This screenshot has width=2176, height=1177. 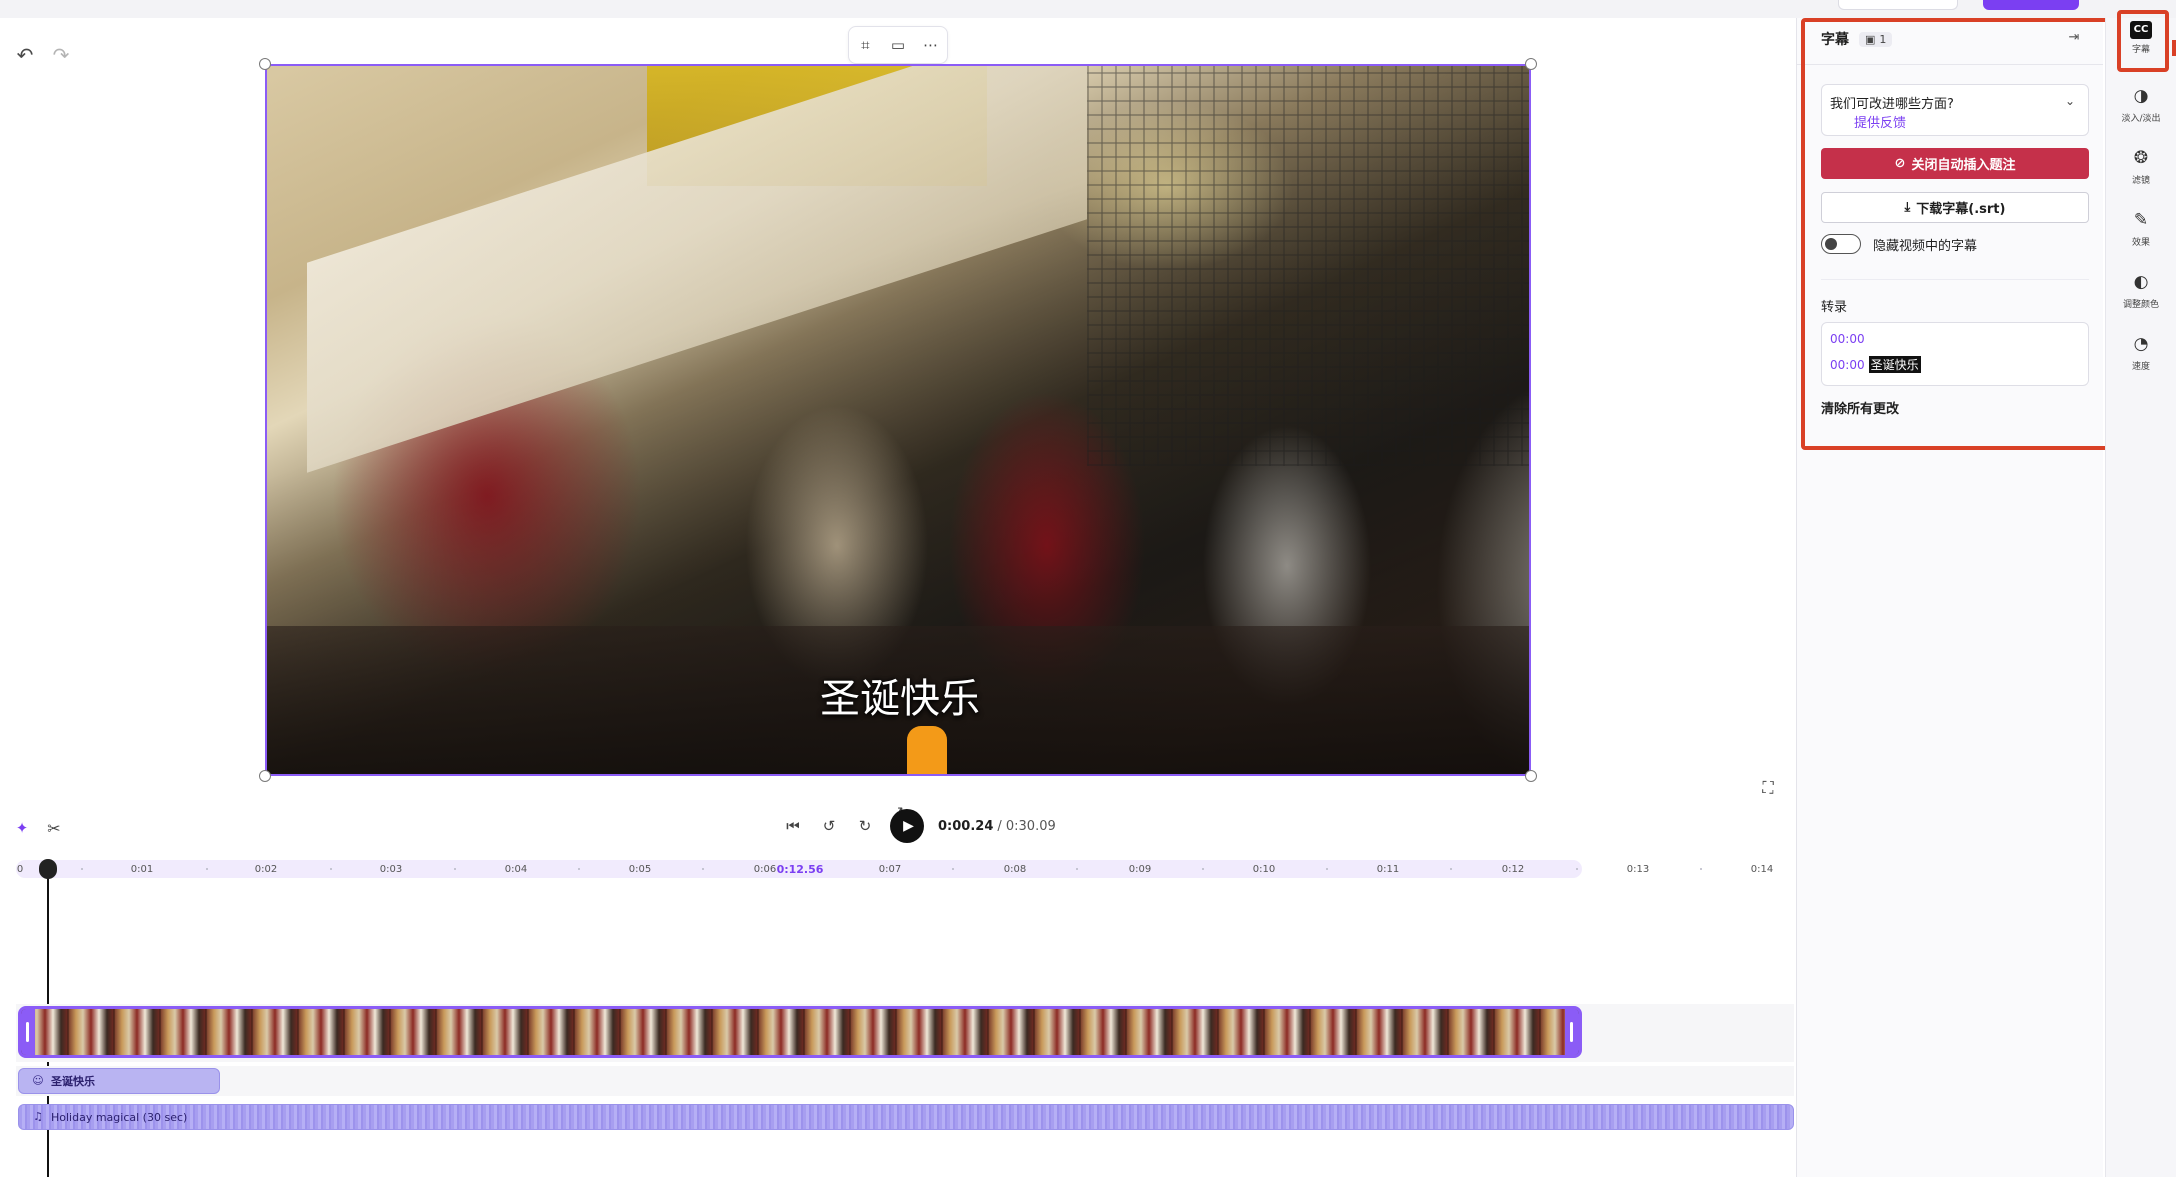 I want to click on clip-trim-handle-right, so click(x=1572, y=1032).